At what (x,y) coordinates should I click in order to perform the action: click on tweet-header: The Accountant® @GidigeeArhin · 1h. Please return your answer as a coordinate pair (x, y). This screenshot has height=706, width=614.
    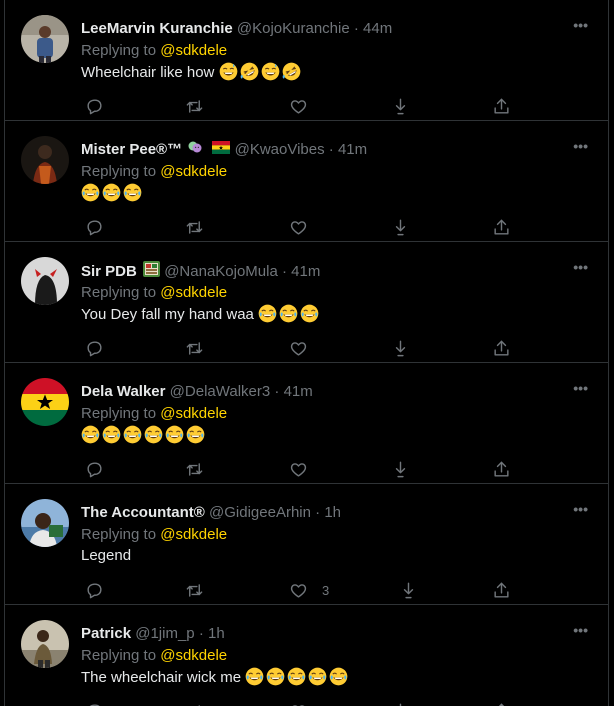
    Looking at the image, I should click on (329, 513).